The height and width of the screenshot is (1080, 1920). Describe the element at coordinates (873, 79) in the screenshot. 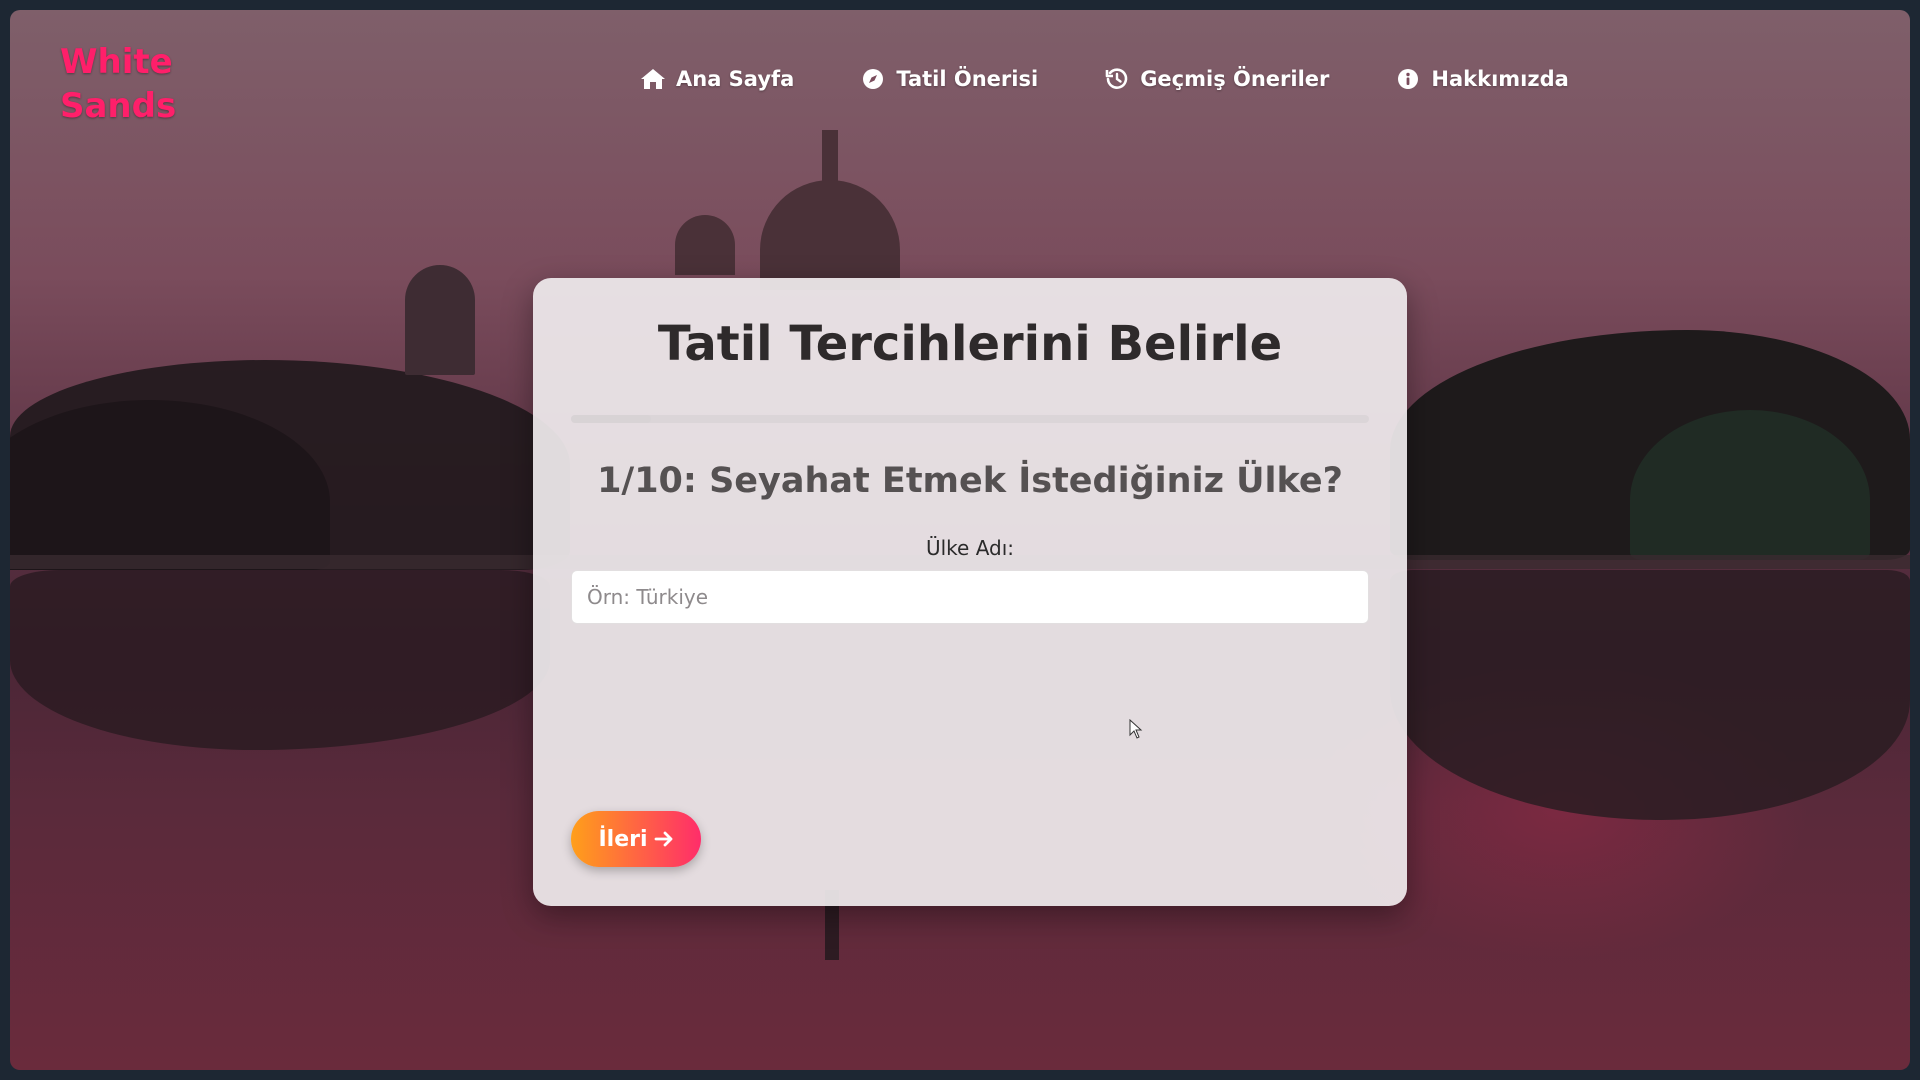

I see `compass-icon` at that location.